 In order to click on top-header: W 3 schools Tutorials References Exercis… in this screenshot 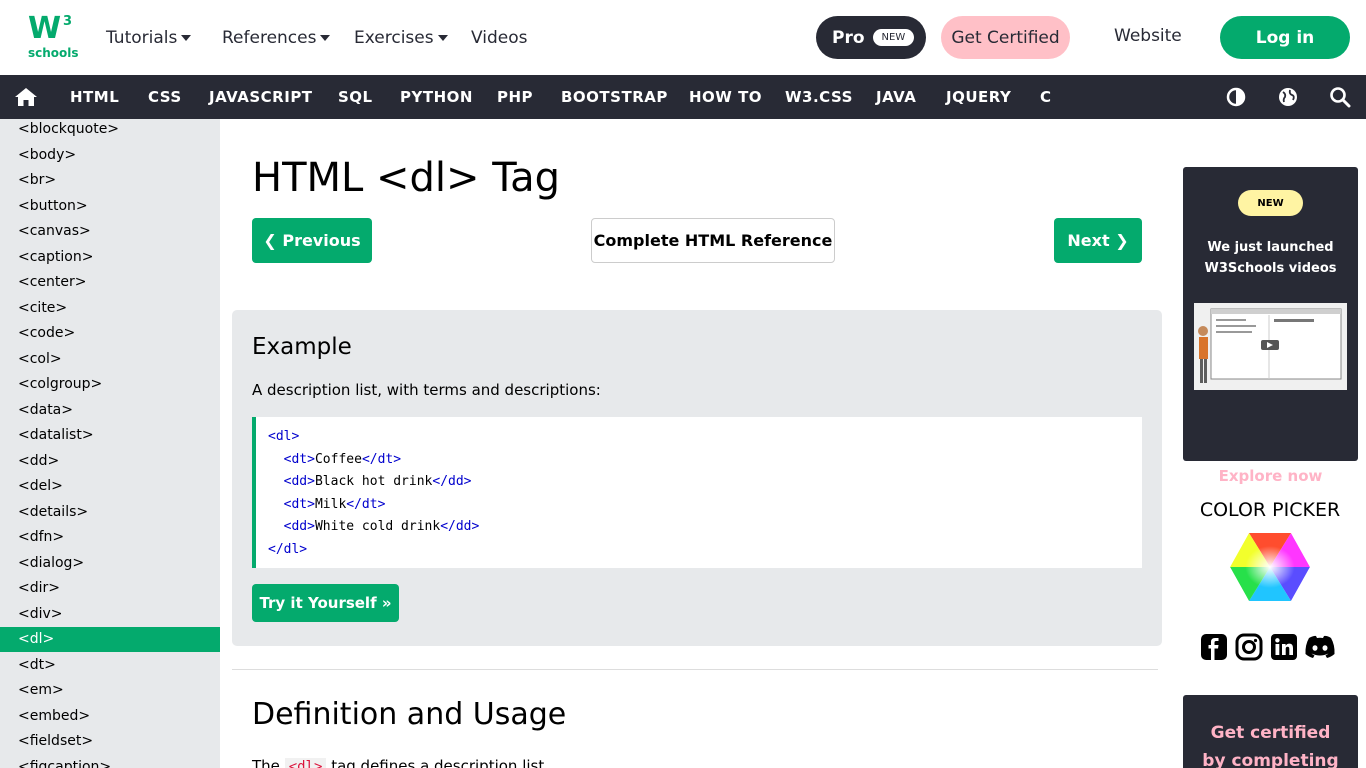, I will do `click(683, 37)`.